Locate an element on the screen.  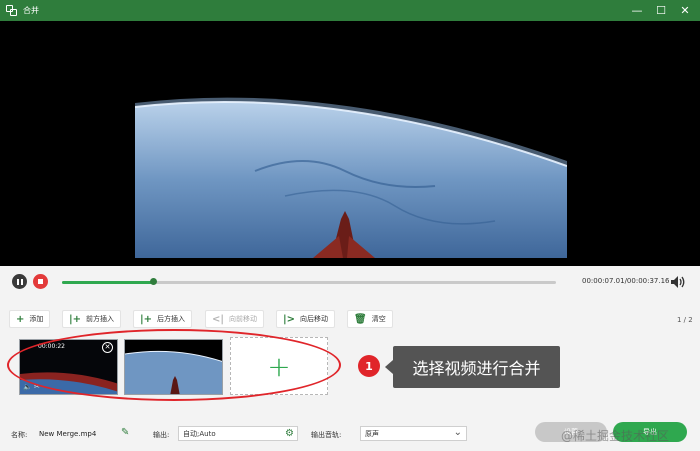
add-label: 添加 is located at coordinates (36, 319).